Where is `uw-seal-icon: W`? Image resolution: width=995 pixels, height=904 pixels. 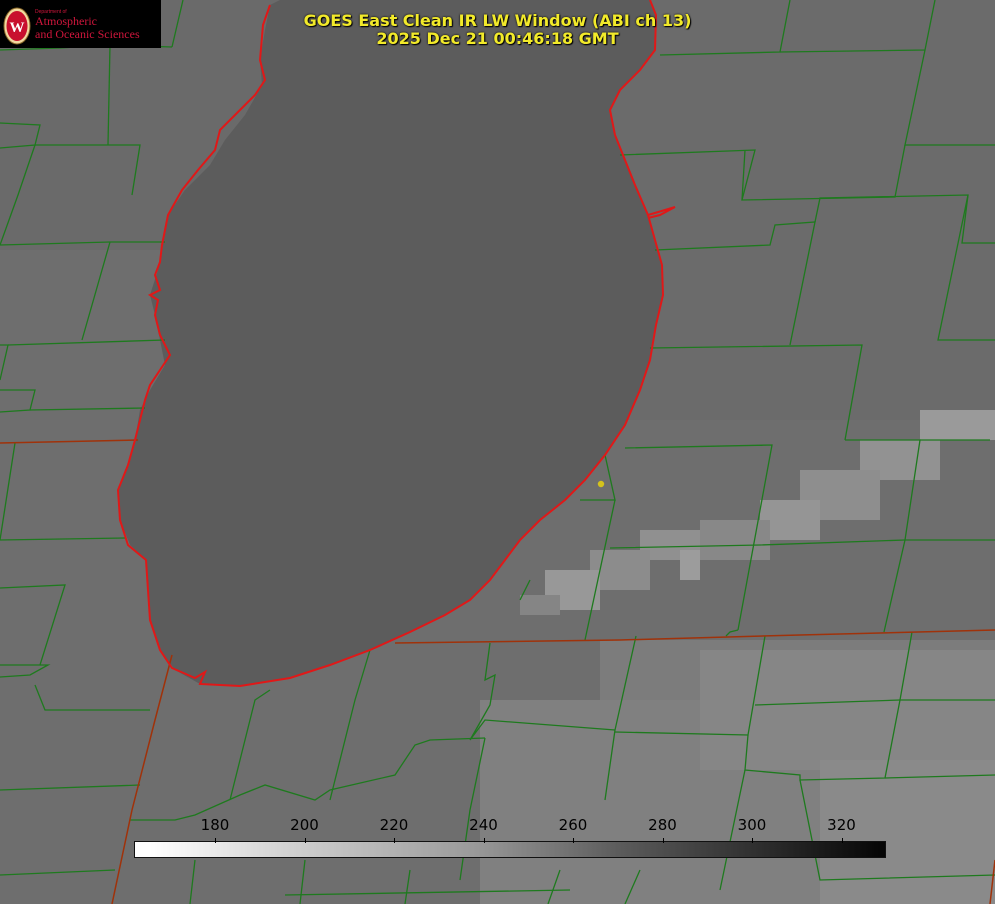 uw-seal-icon: W is located at coordinates (17, 26).